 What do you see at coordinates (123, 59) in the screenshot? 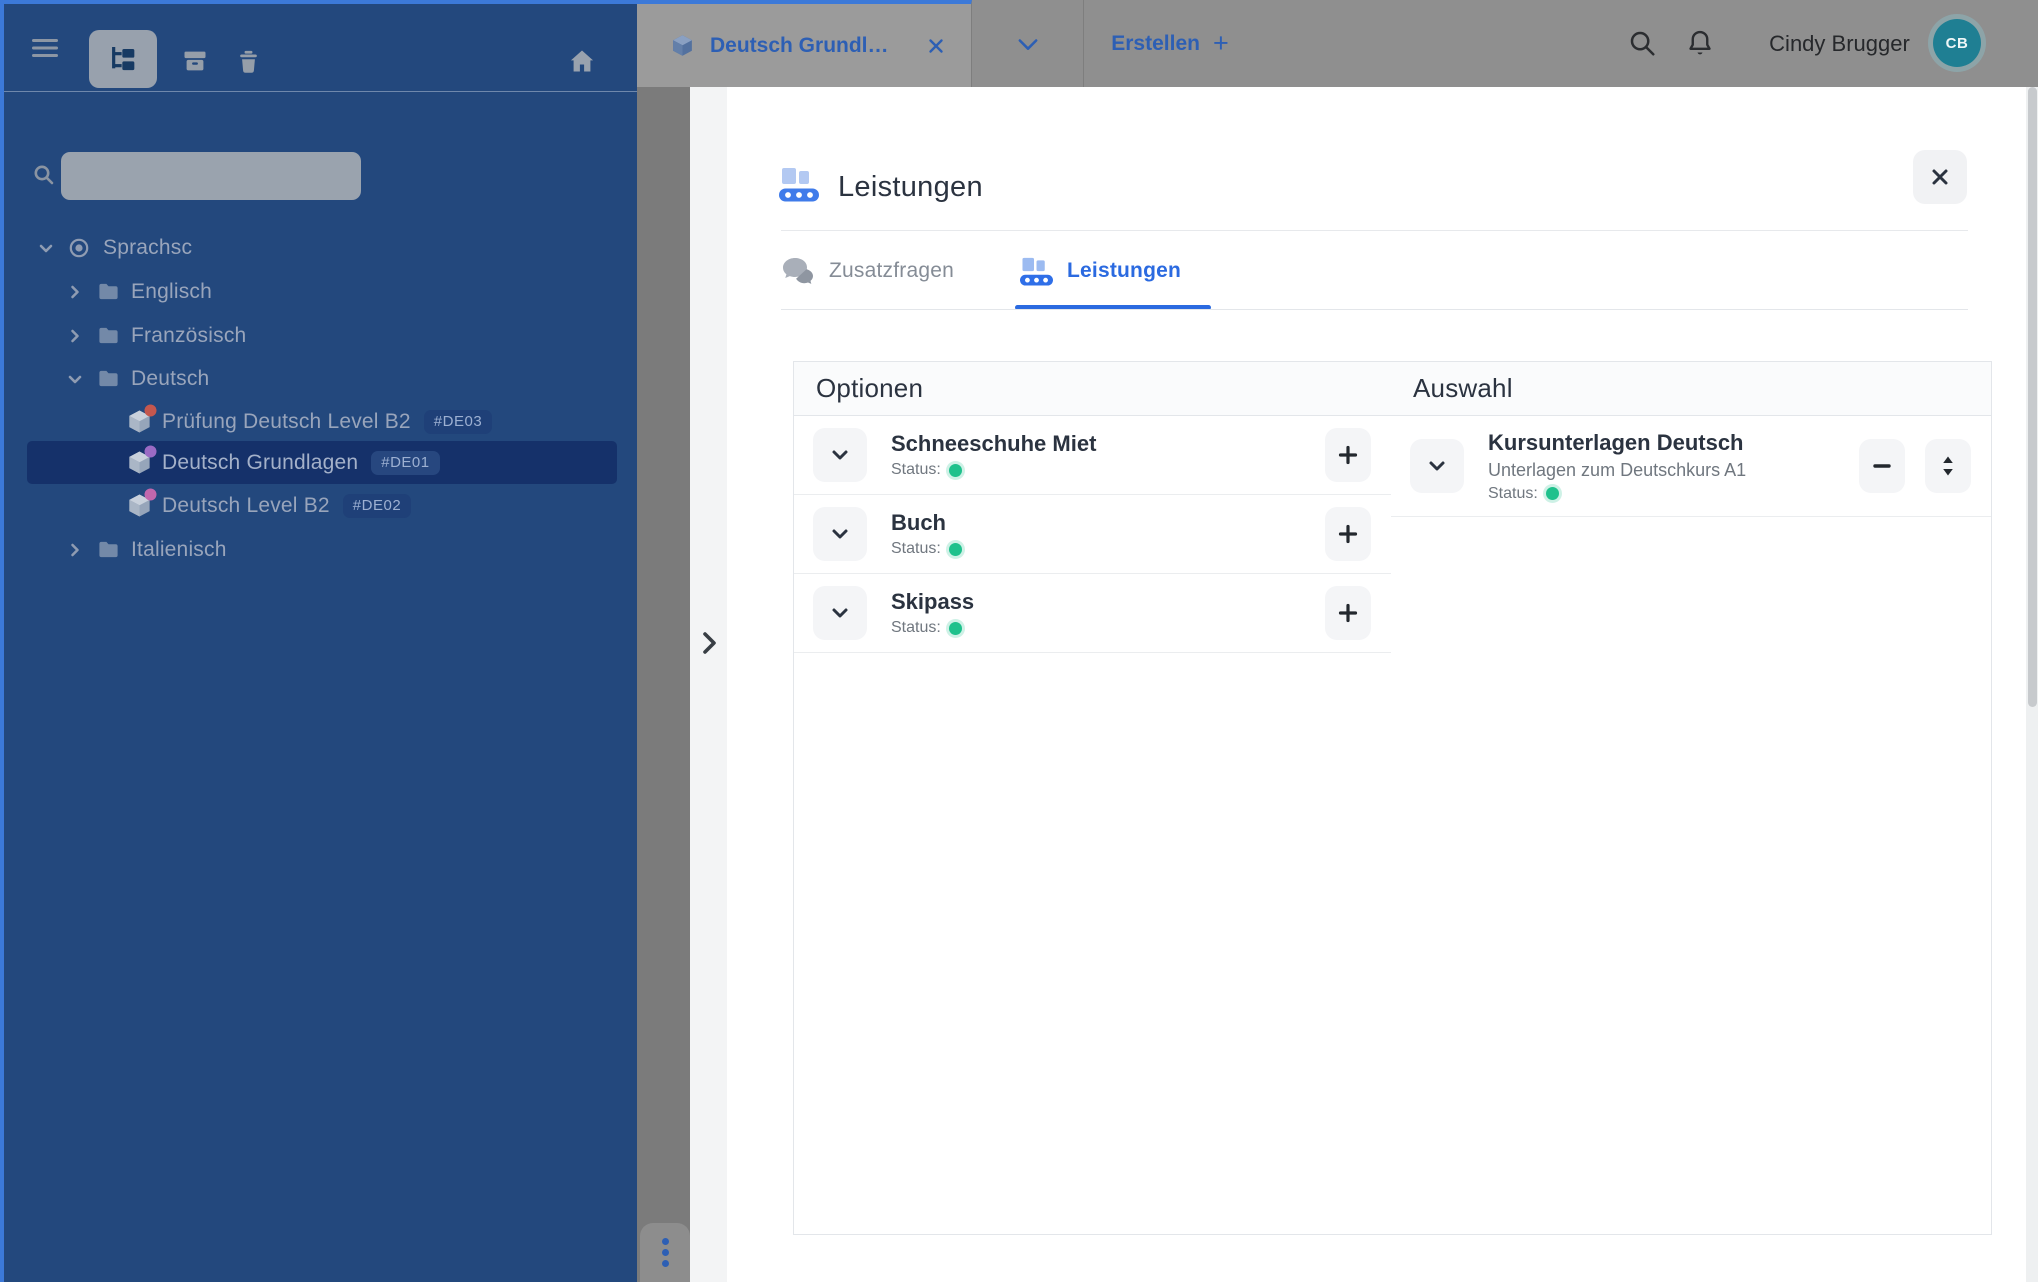
I see `tree-view-button` at bounding box center [123, 59].